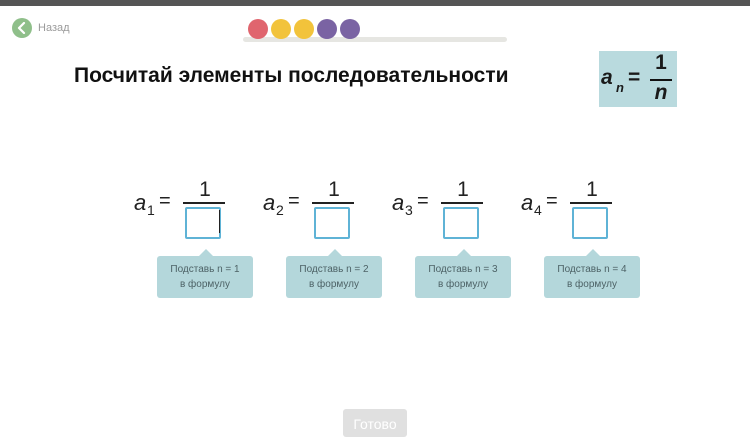  I want to click on formula-denominator: n, so click(661, 92).